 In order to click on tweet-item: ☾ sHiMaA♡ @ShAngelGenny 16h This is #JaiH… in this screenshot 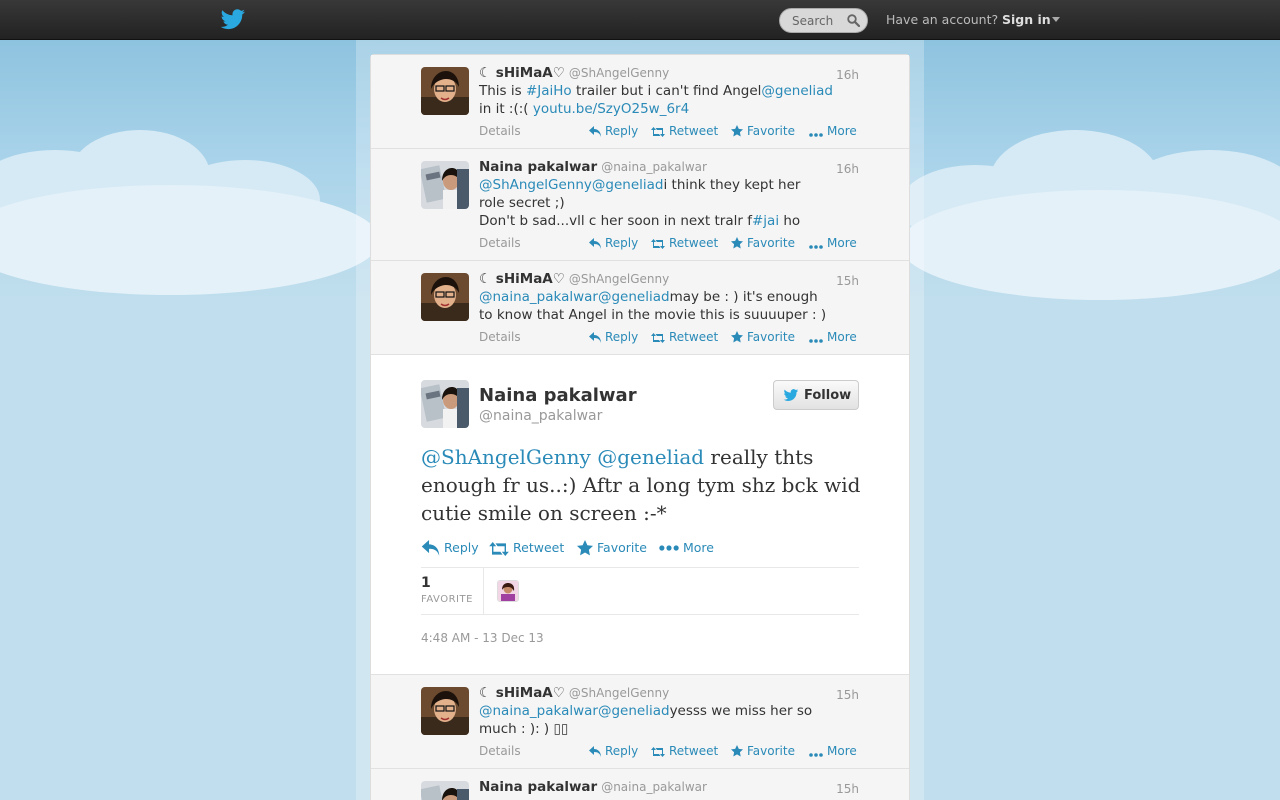, I will do `click(640, 102)`.